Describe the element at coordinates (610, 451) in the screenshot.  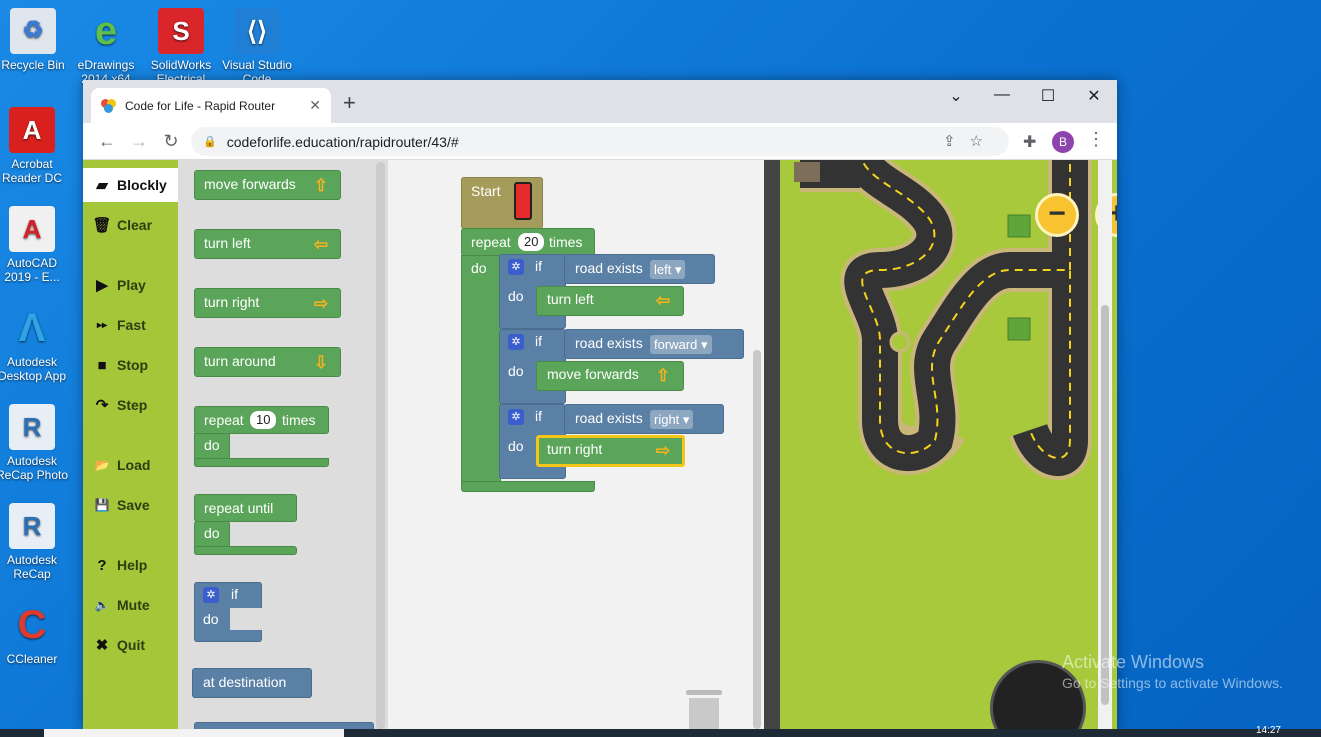
I see `turn-right-block-selected: turn right ⇨` at that location.